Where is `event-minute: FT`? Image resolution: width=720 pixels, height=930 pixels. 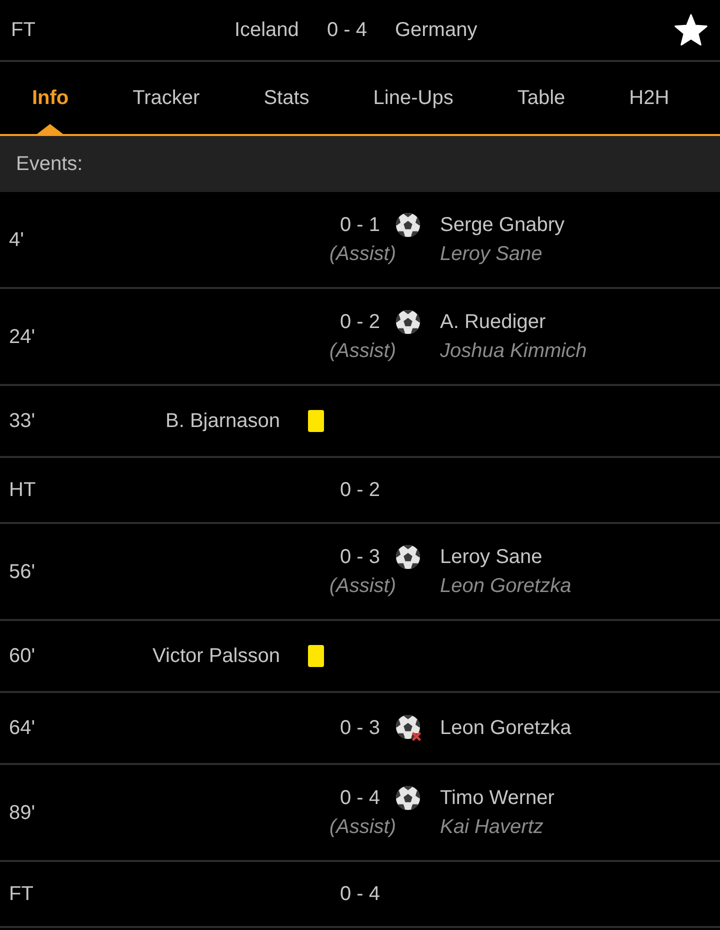 event-minute: FT is located at coordinates (21, 894).